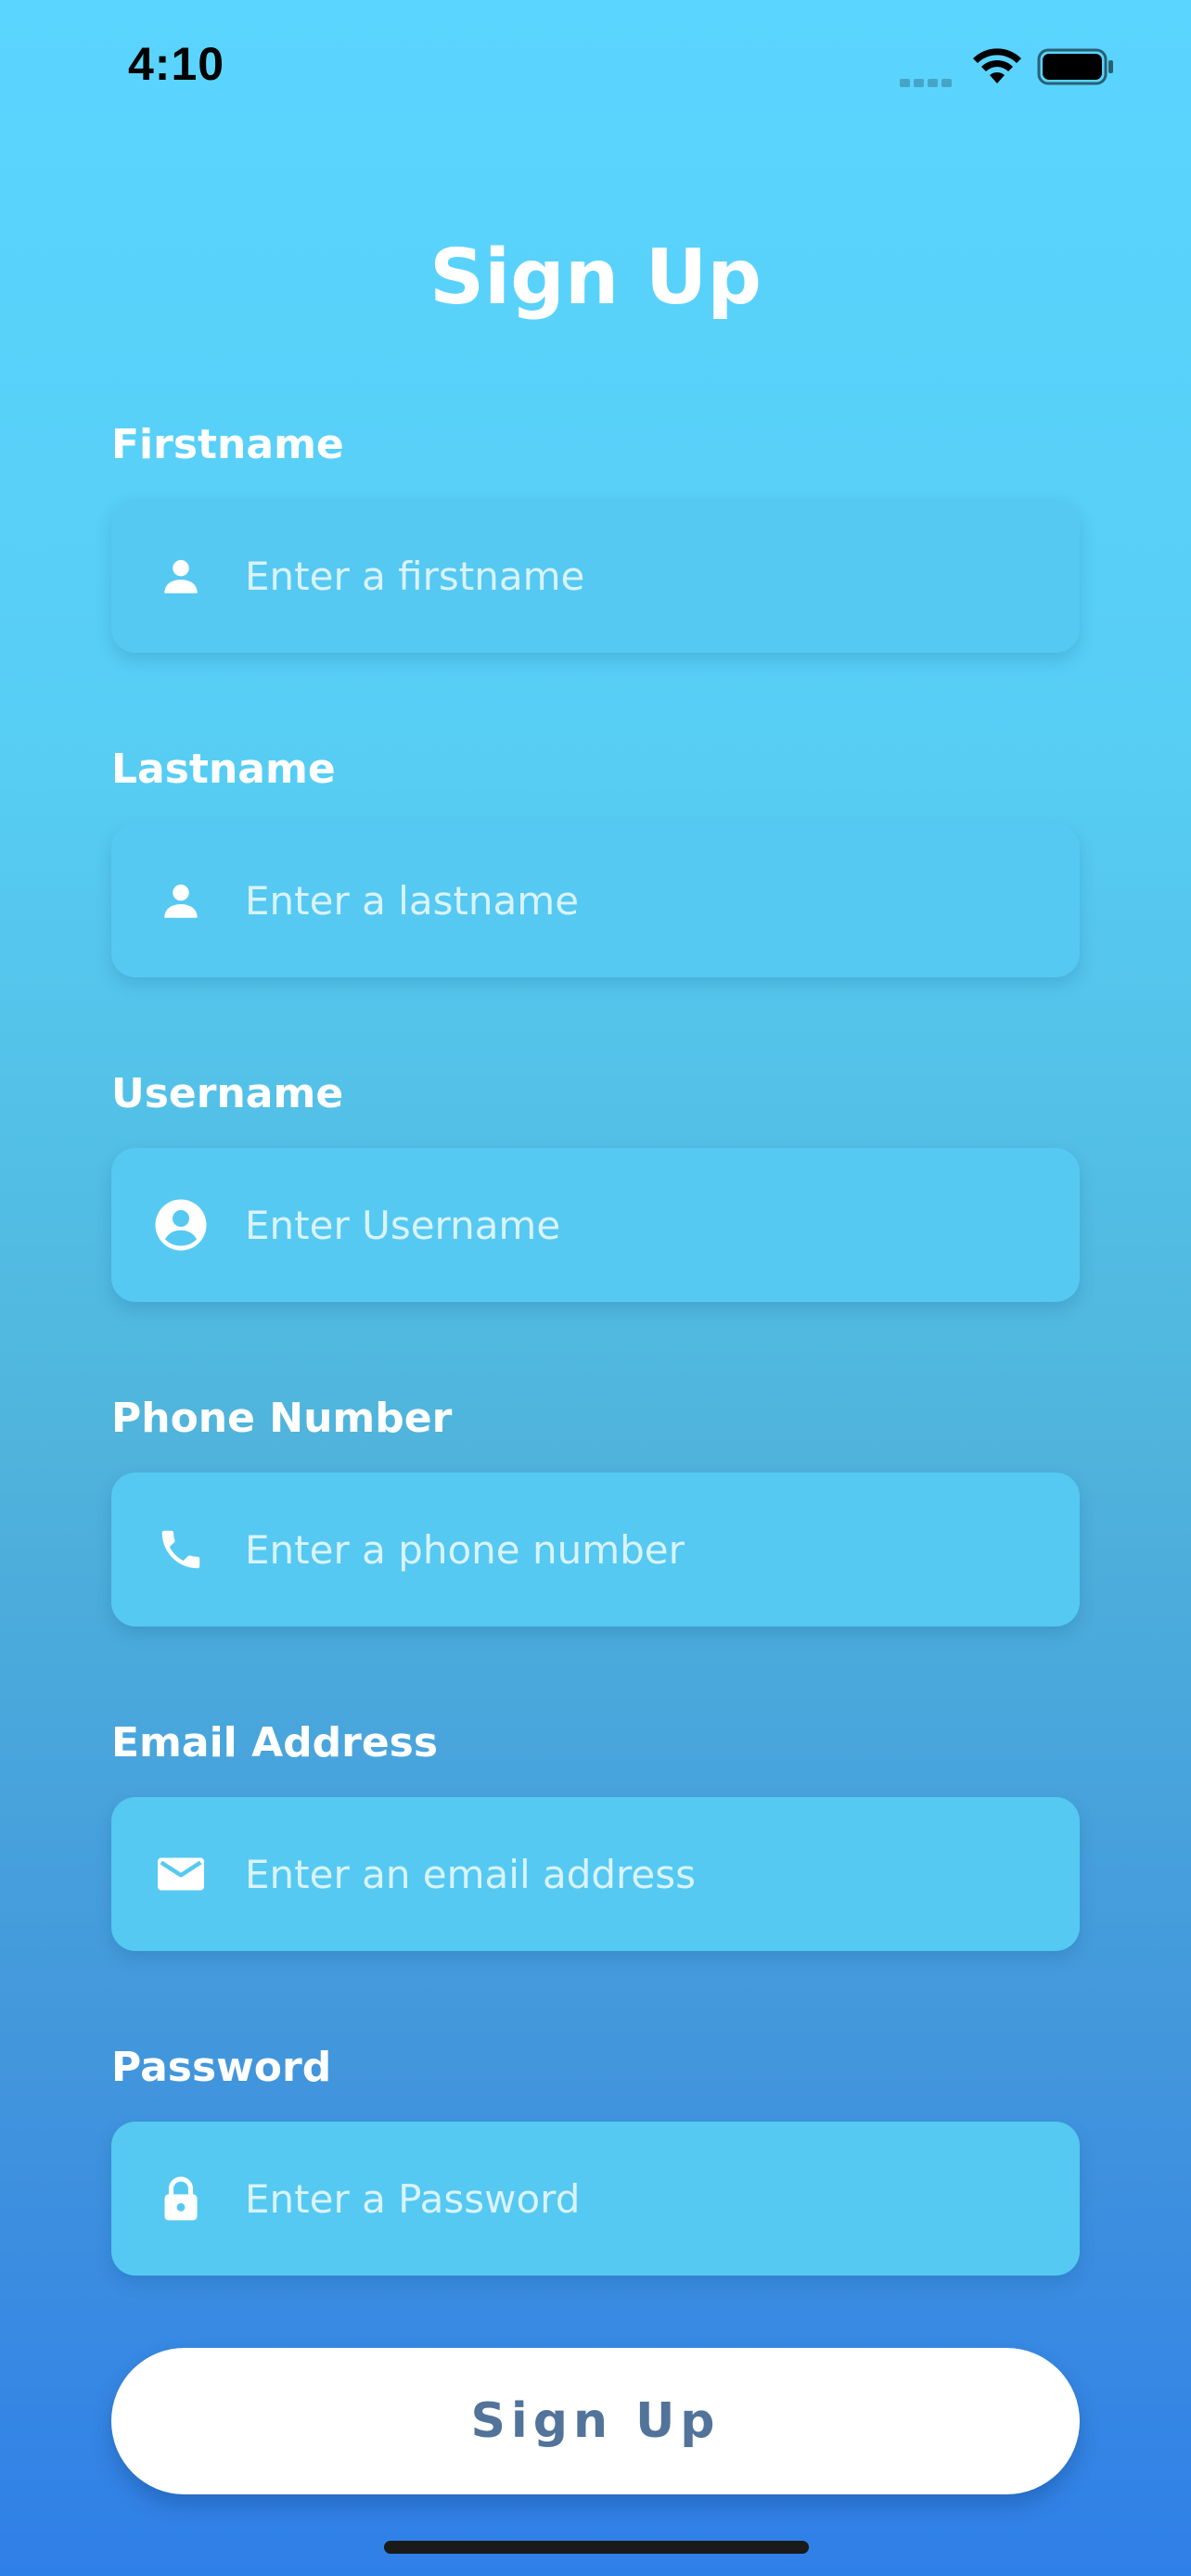  What do you see at coordinates (595, 65) in the screenshot?
I see `status-bar: 4:10` at bounding box center [595, 65].